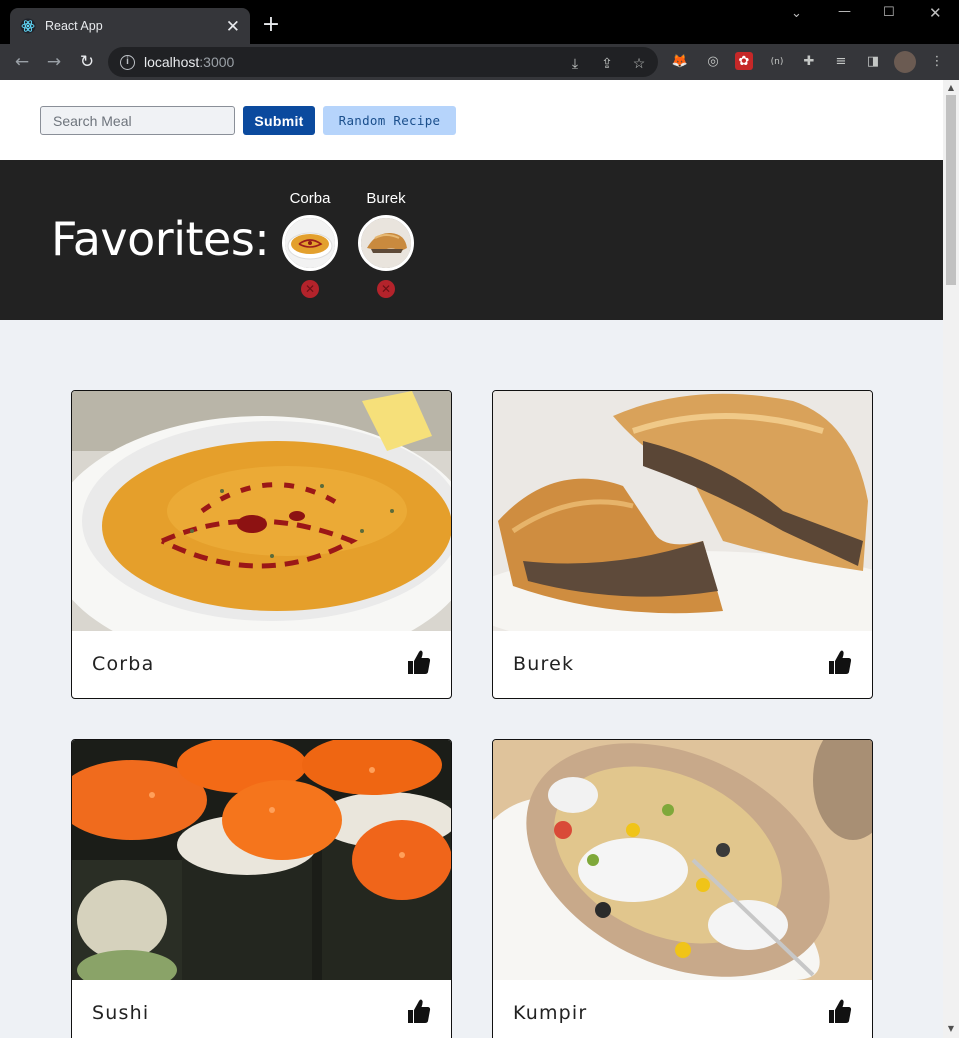  What do you see at coordinates (389, 120) in the screenshot?
I see `random-recipe-button: Random Recipe` at bounding box center [389, 120].